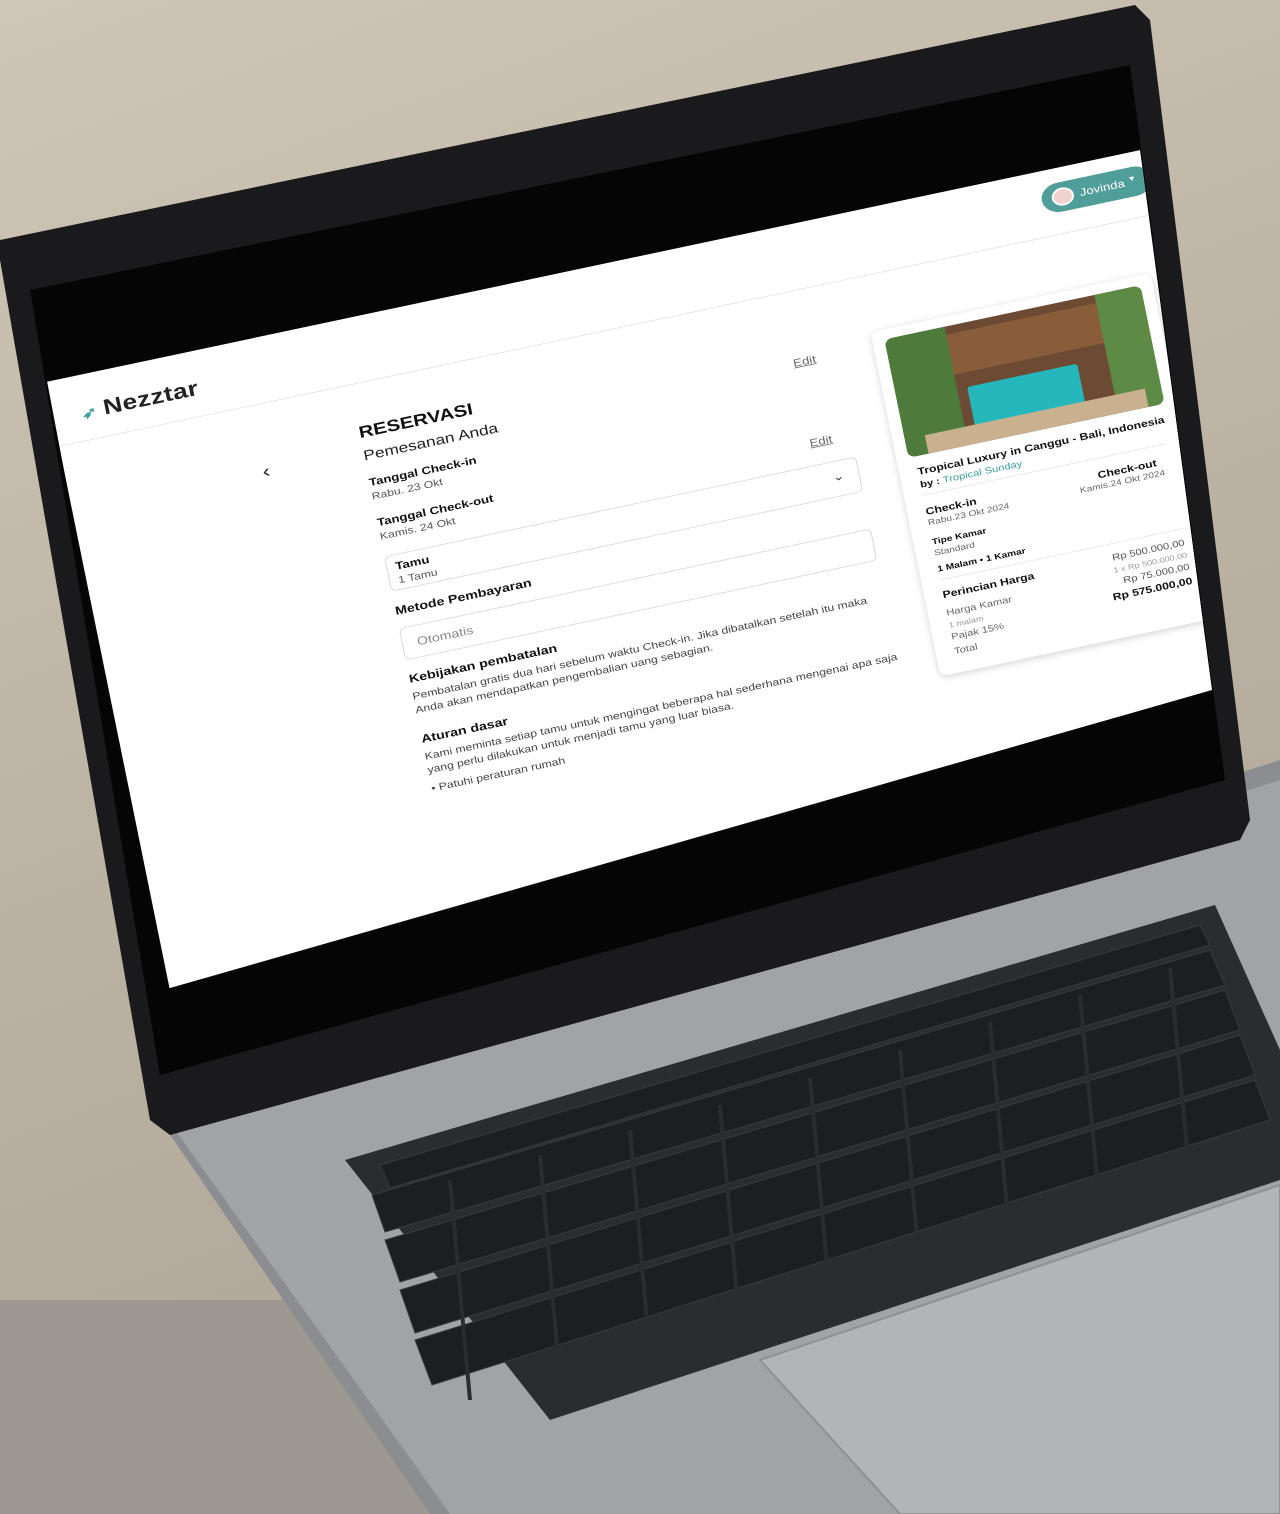  I want to click on edit-checkin-link: Edit, so click(804, 361).